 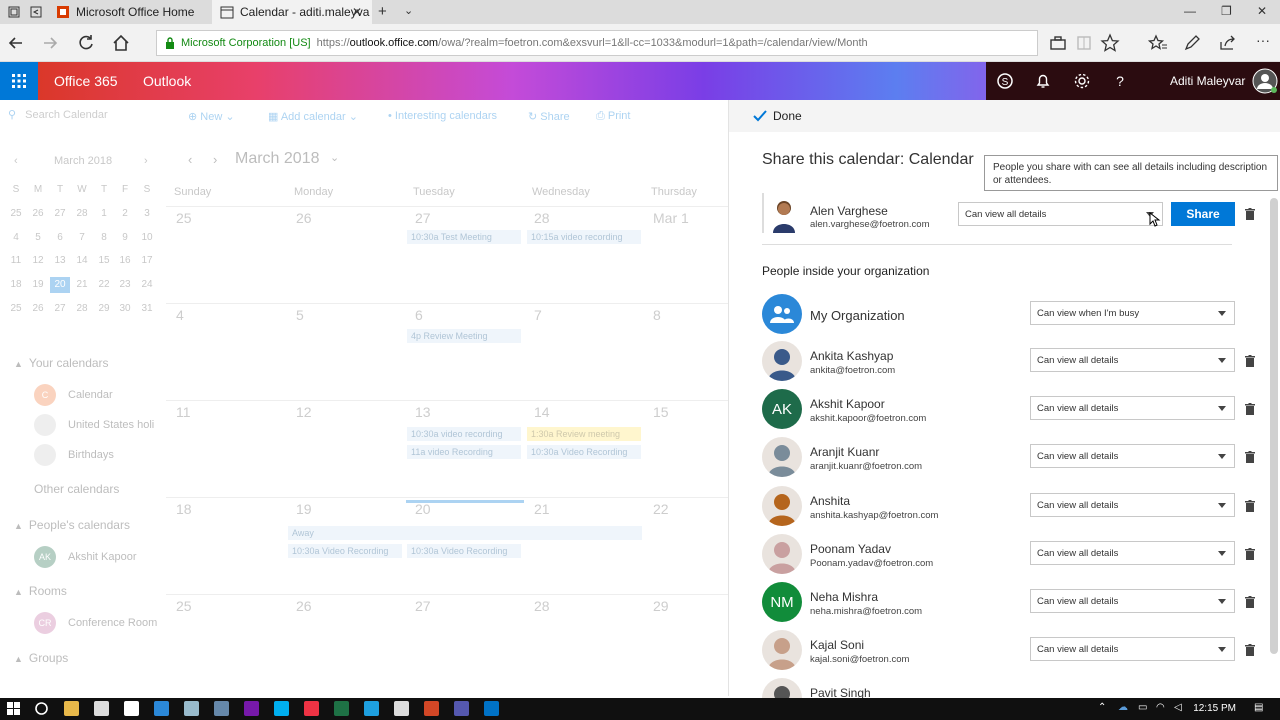 What do you see at coordinates (147, 214) in the screenshot?
I see `mini-day: 3` at bounding box center [147, 214].